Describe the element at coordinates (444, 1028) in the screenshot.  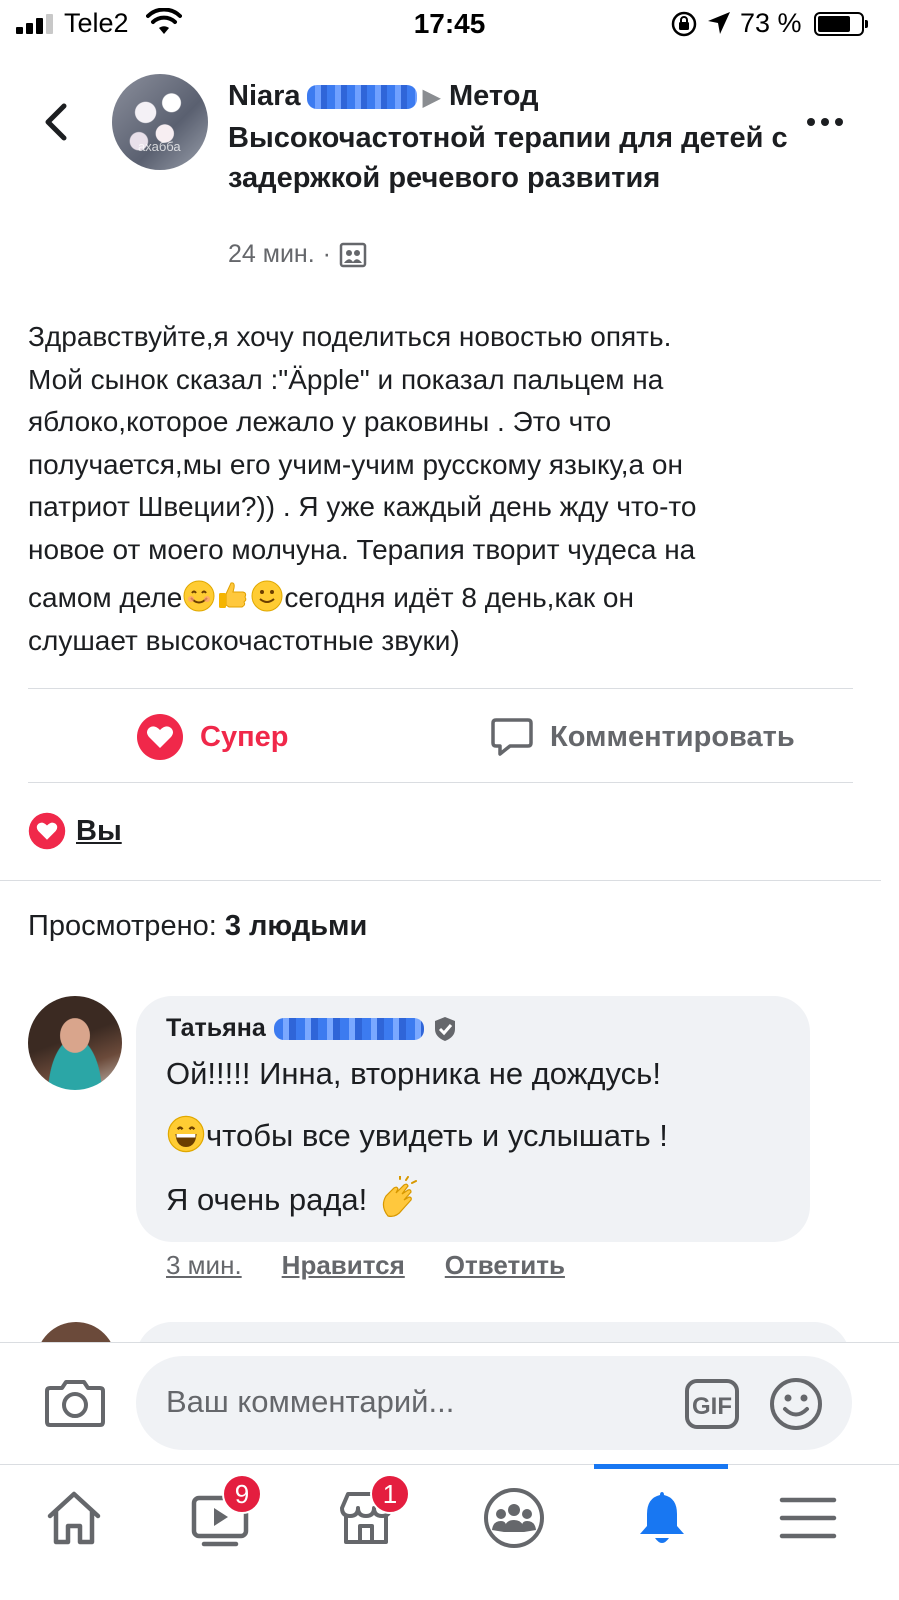
I see `admin-badge-icon` at that location.